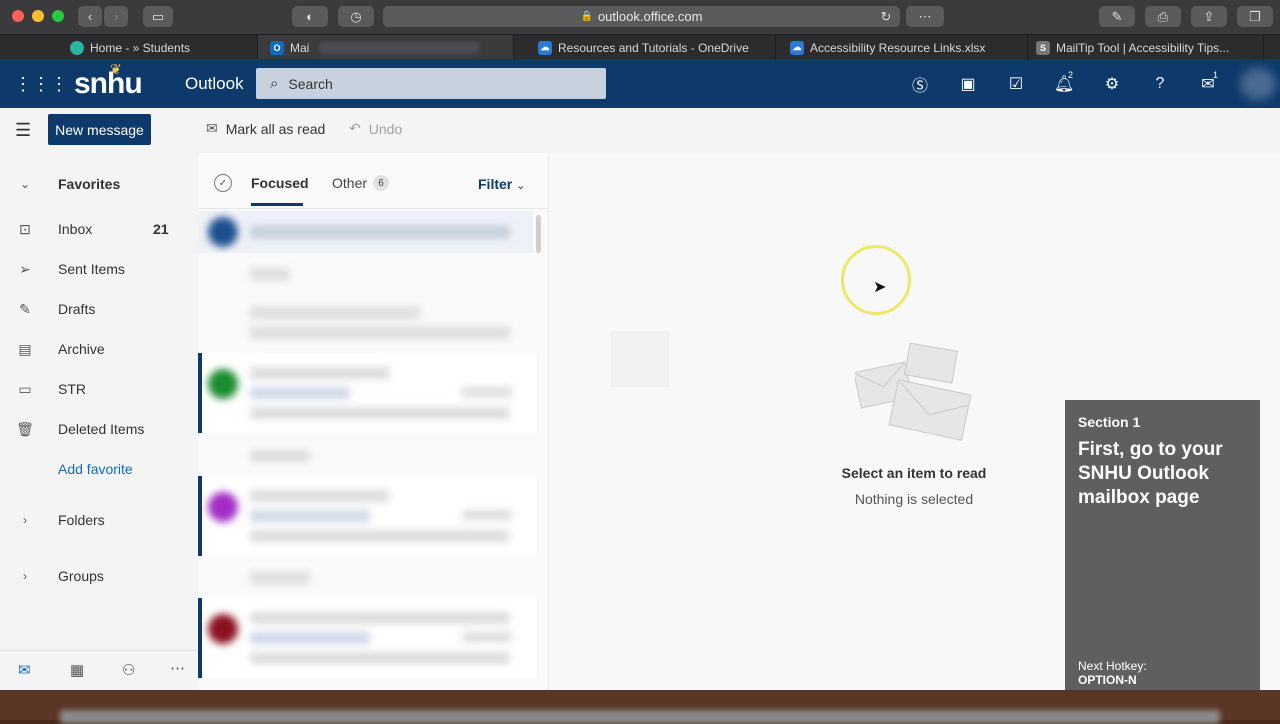  Describe the element at coordinates (177, 668) in the screenshot. I see `more-icon: ⋯` at that location.